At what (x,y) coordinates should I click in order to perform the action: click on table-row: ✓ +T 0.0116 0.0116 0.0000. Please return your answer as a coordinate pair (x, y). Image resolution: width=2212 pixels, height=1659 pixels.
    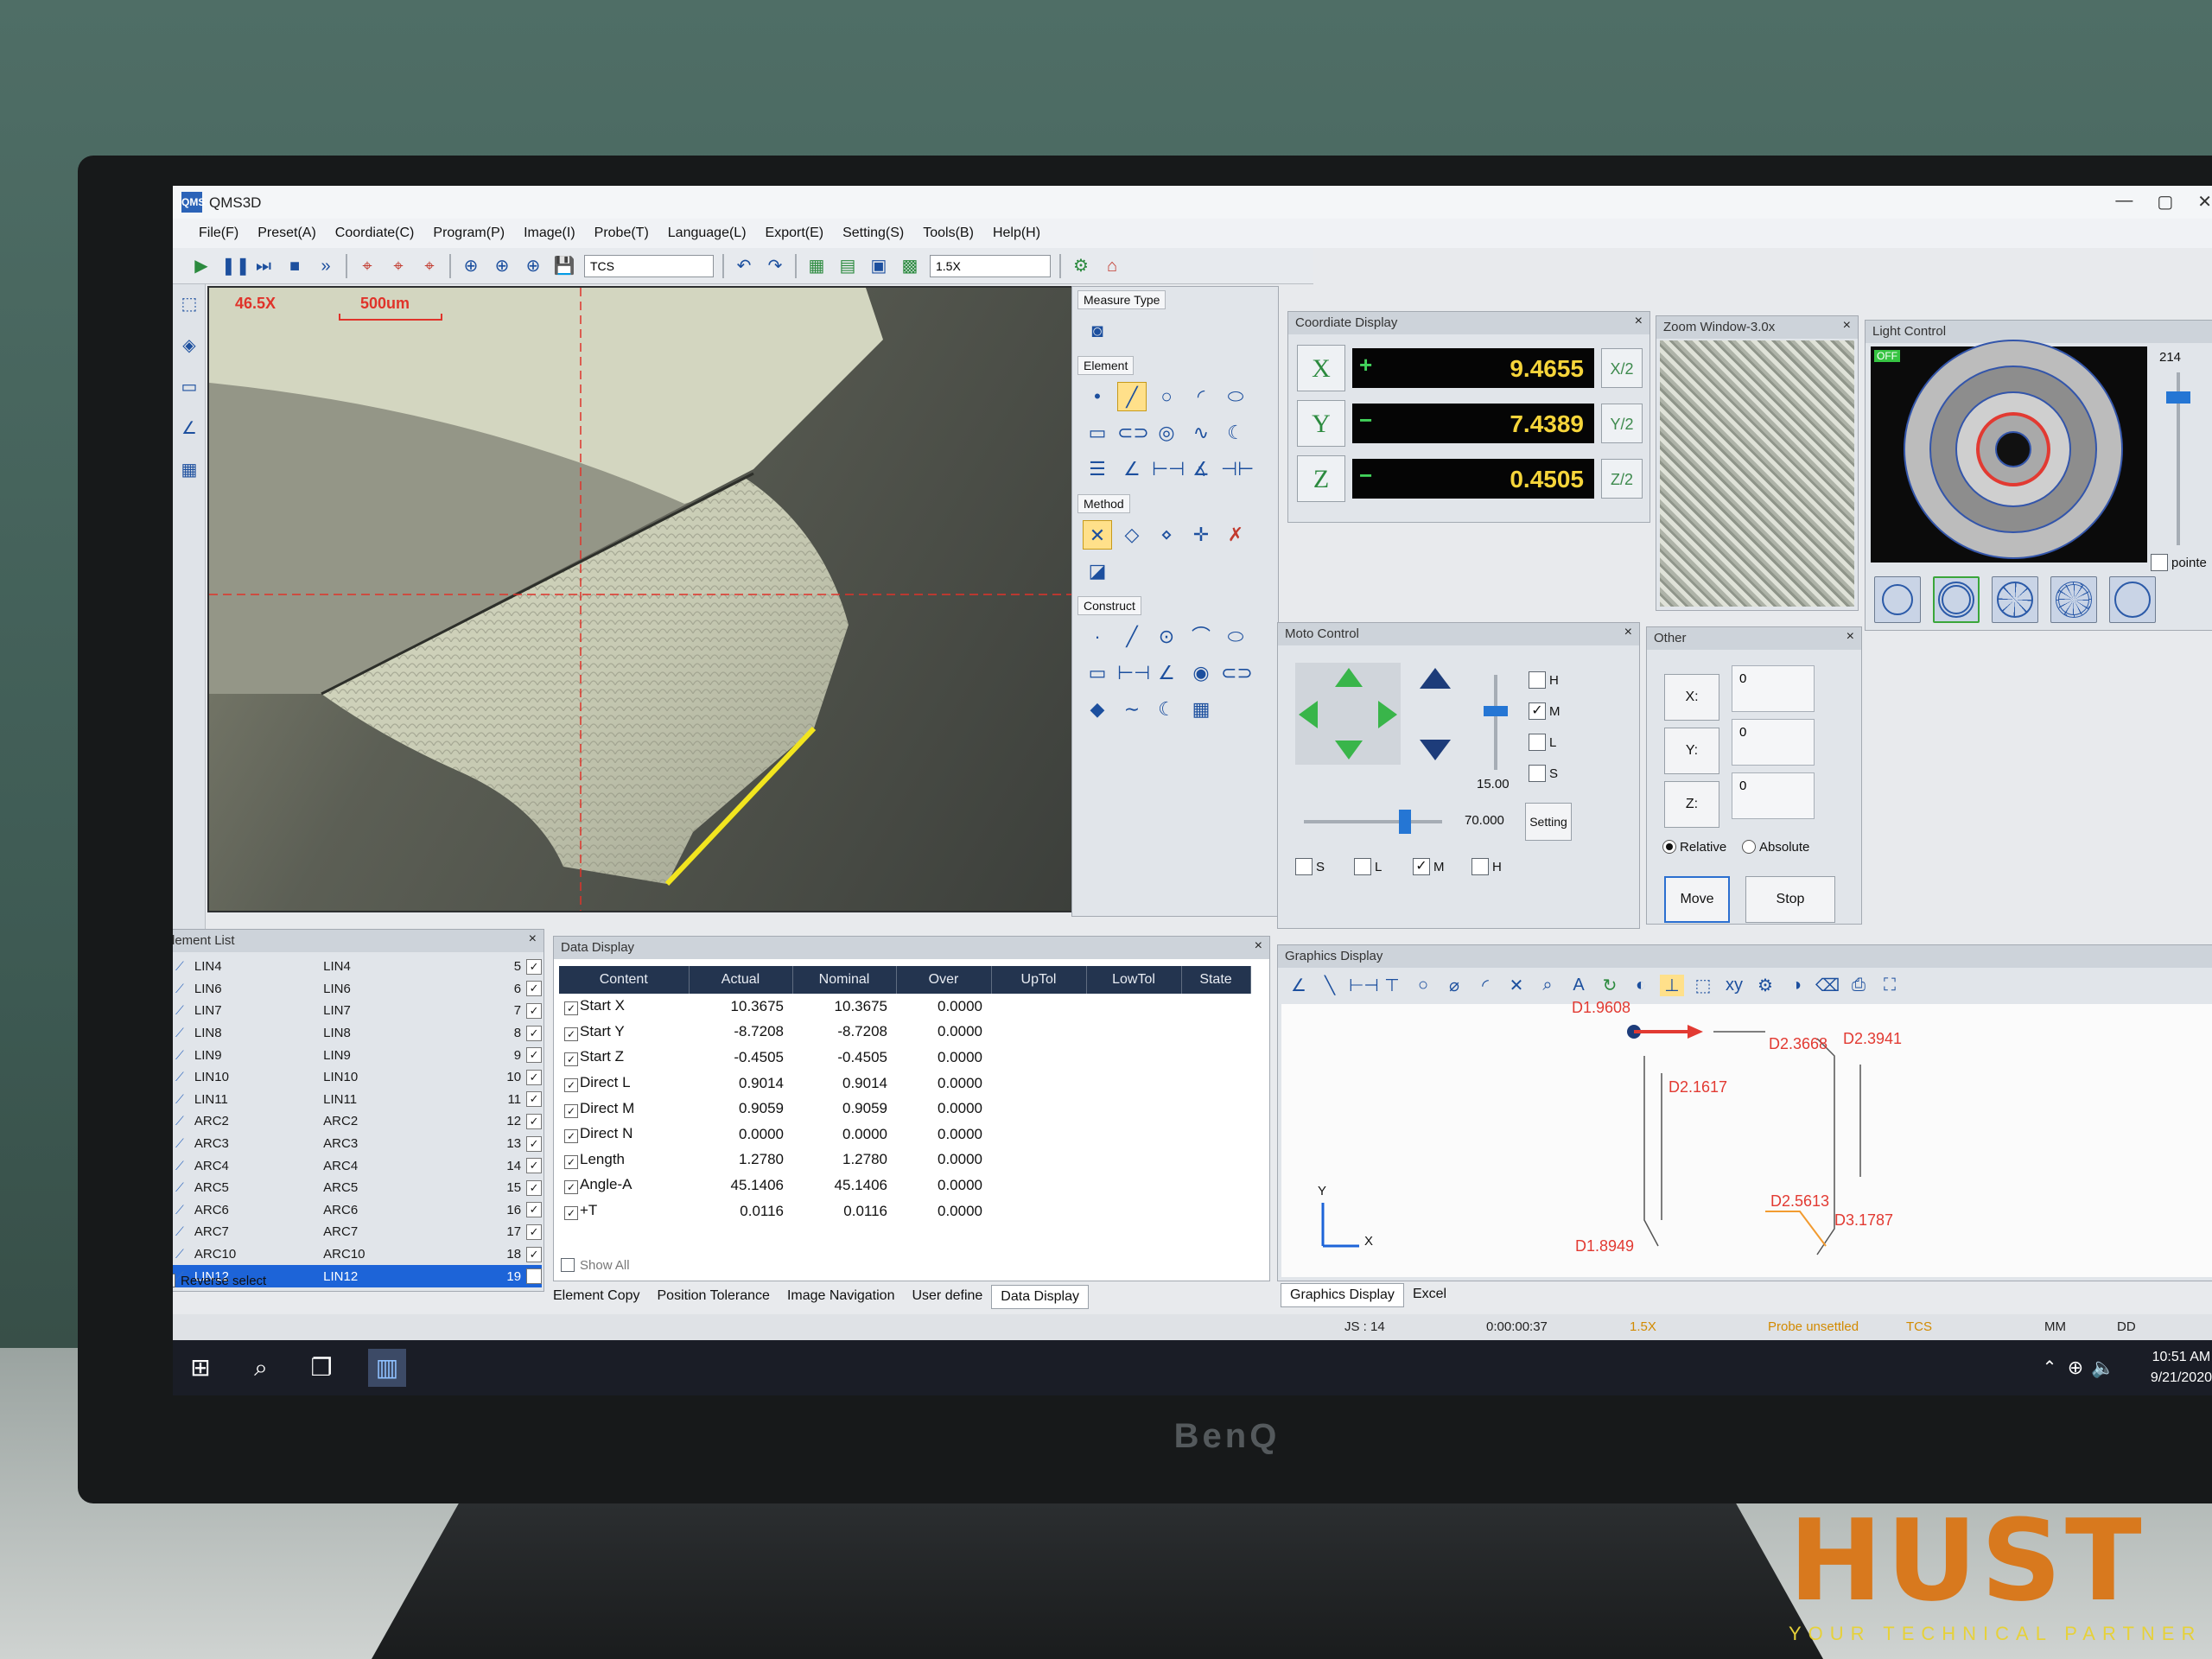
    Looking at the image, I should click on (905, 1211).